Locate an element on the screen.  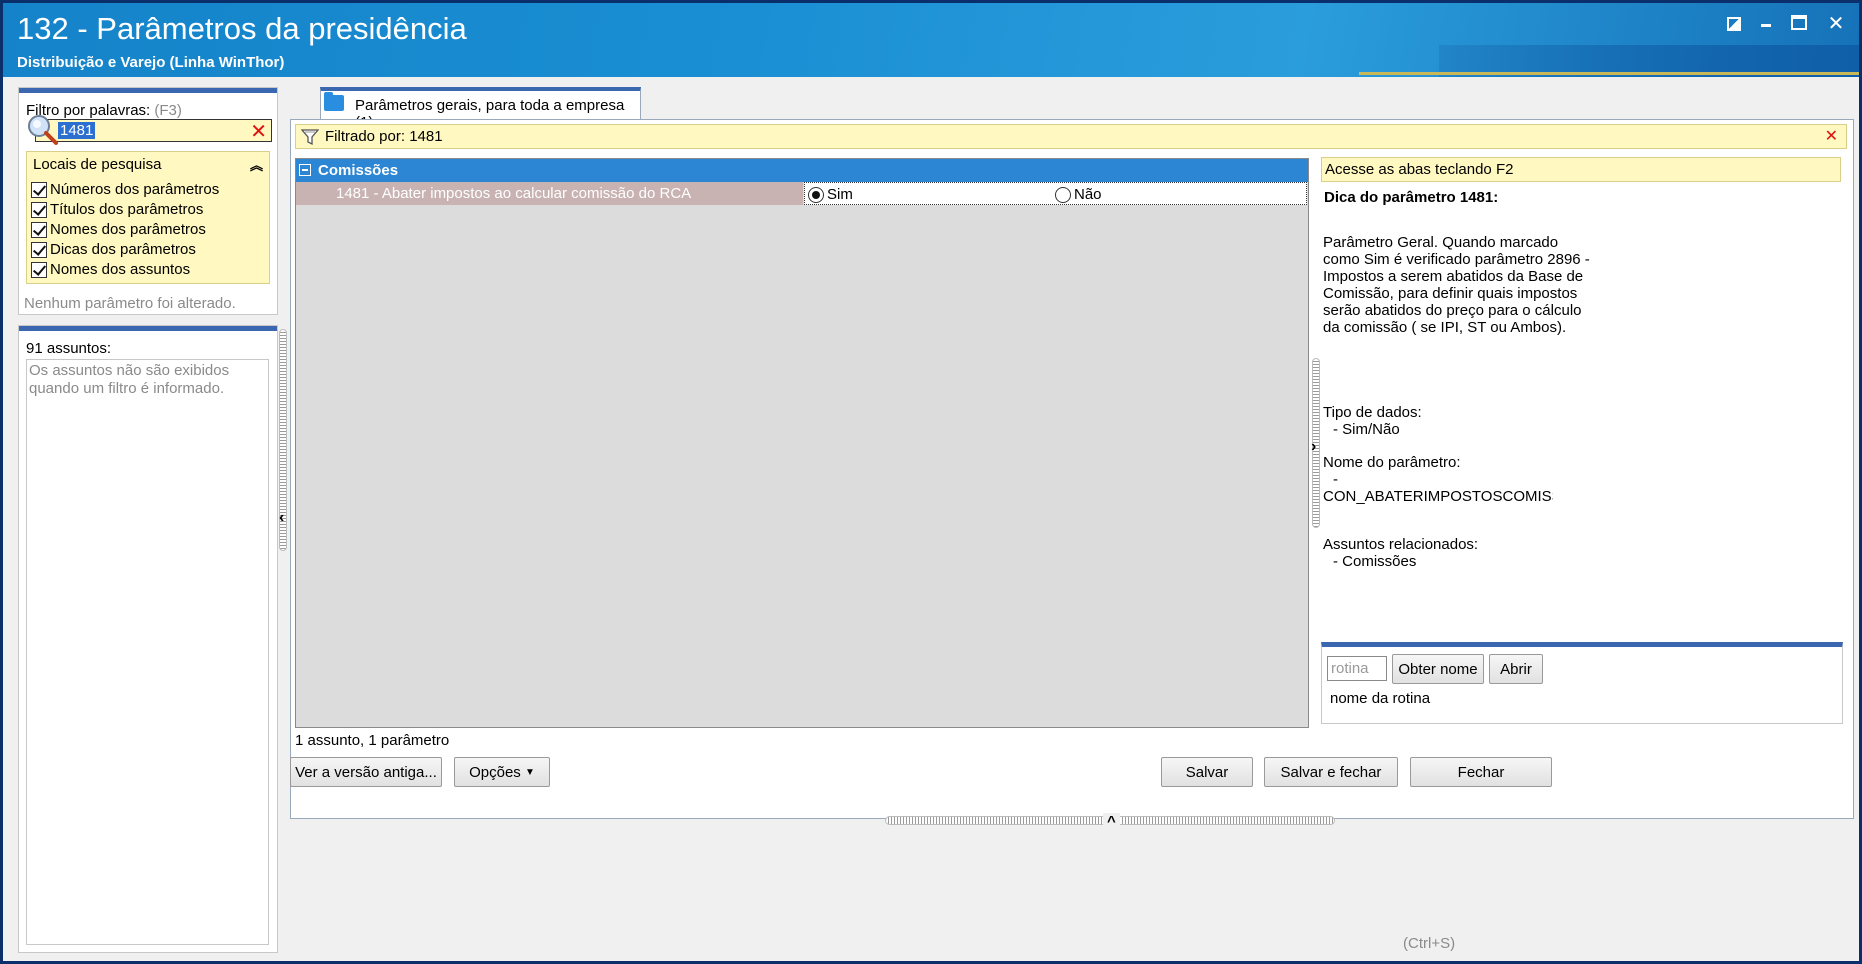
save-button: Salvar is located at coordinates (1207, 772).